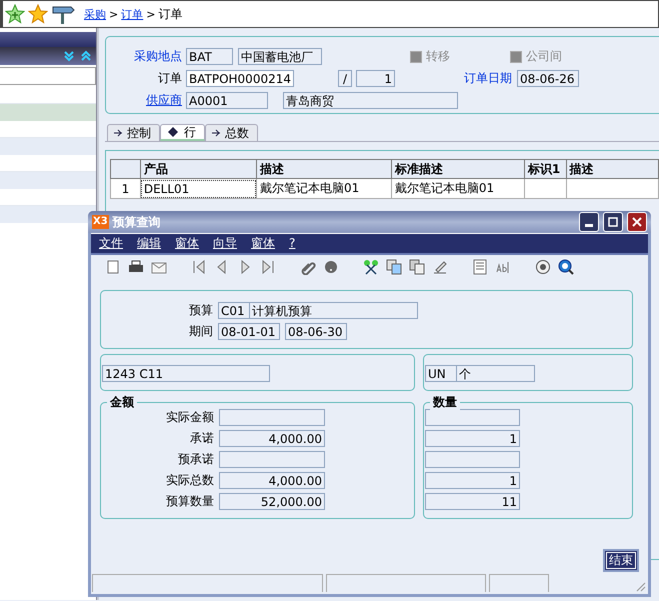  Describe the element at coordinates (240, 78) in the screenshot. I see `input-field: BATPOH0000214` at that location.